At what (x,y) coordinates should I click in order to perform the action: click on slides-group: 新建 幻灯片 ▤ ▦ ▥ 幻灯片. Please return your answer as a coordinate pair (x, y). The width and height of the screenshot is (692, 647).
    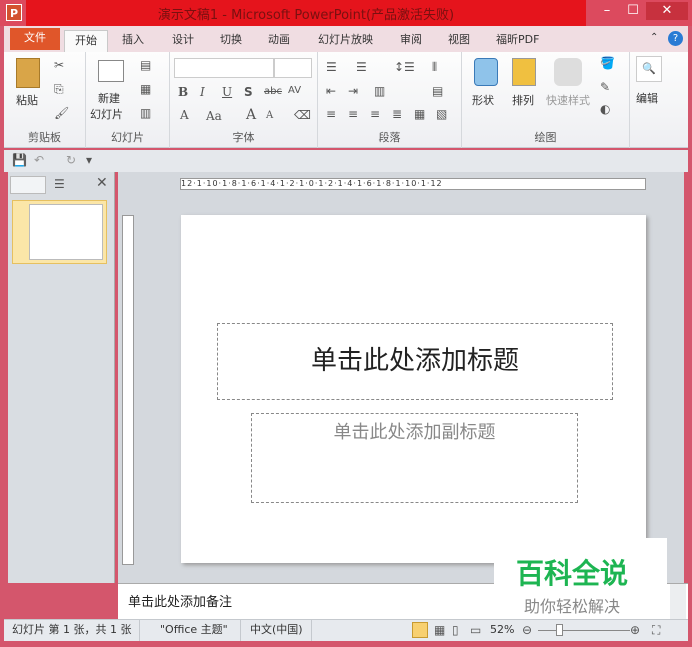
    Looking at the image, I should click on (128, 100).